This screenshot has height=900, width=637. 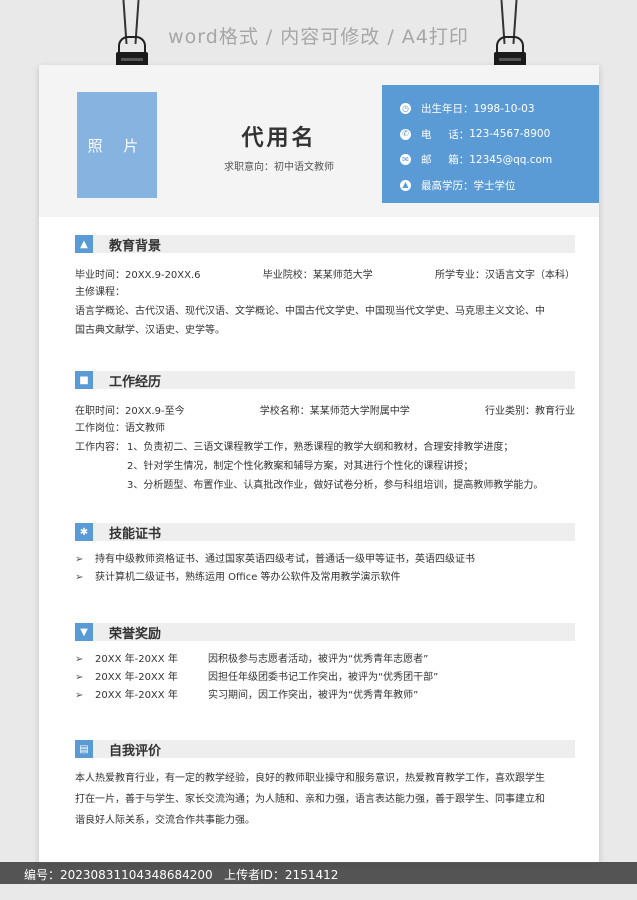 What do you see at coordinates (135, 382) in the screenshot?
I see `section-title: 工作经历` at bounding box center [135, 382].